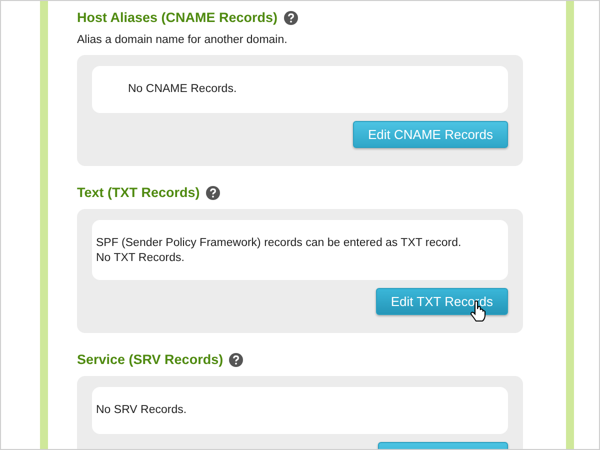 The width and height of the screenshot is (600, 450). I want to click on records-text: No SRV Records., so click(142, 410).